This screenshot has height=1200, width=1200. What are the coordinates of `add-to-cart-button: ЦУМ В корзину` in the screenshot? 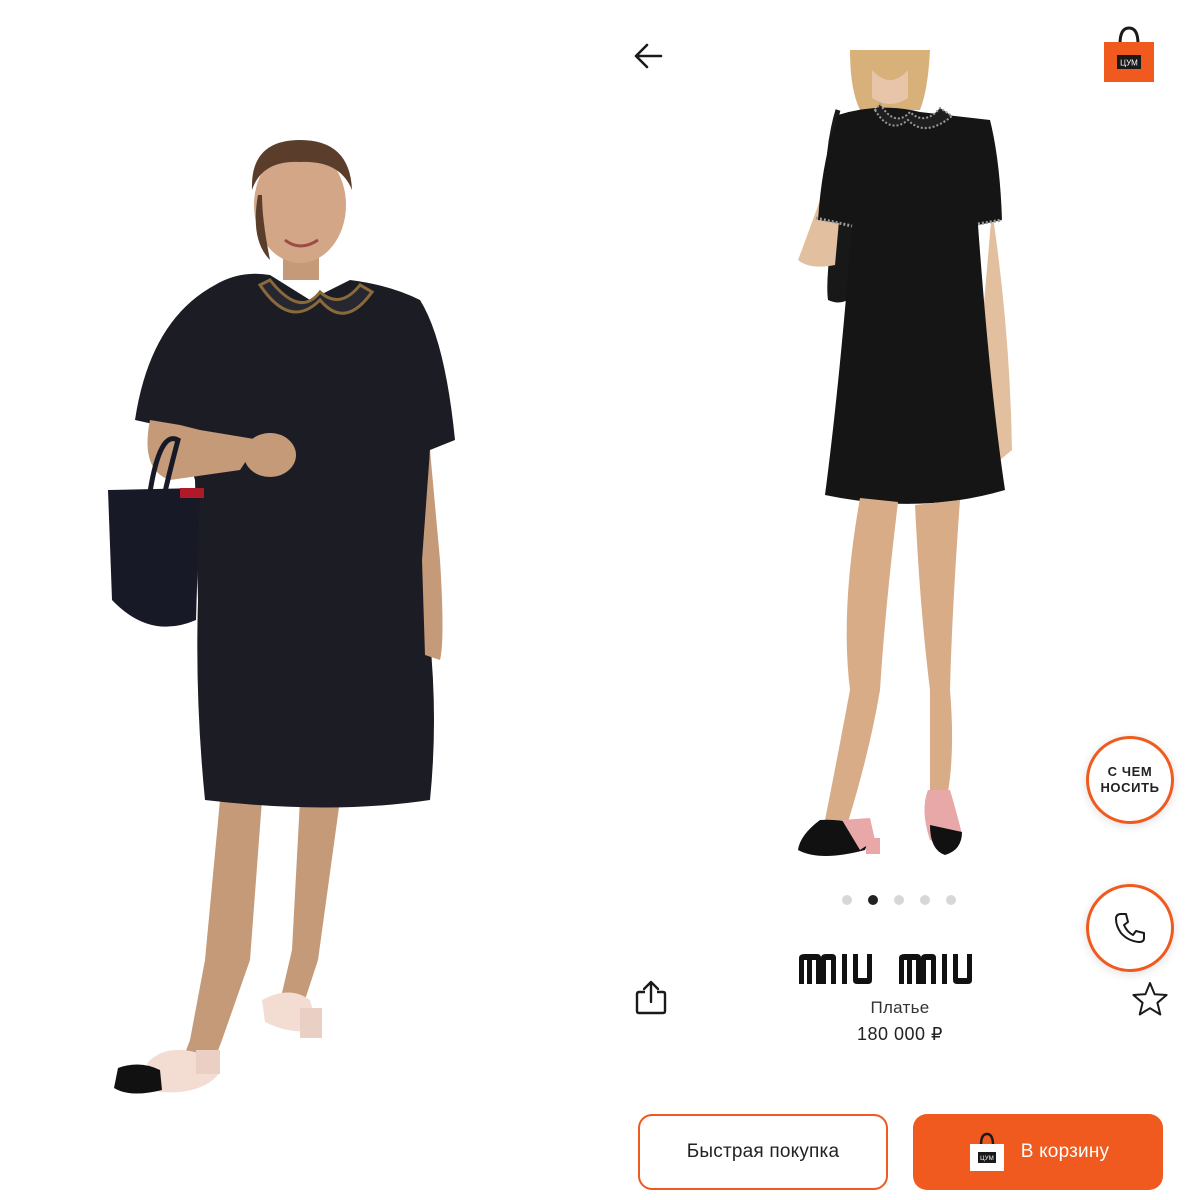 It's located at (1038, 1152).